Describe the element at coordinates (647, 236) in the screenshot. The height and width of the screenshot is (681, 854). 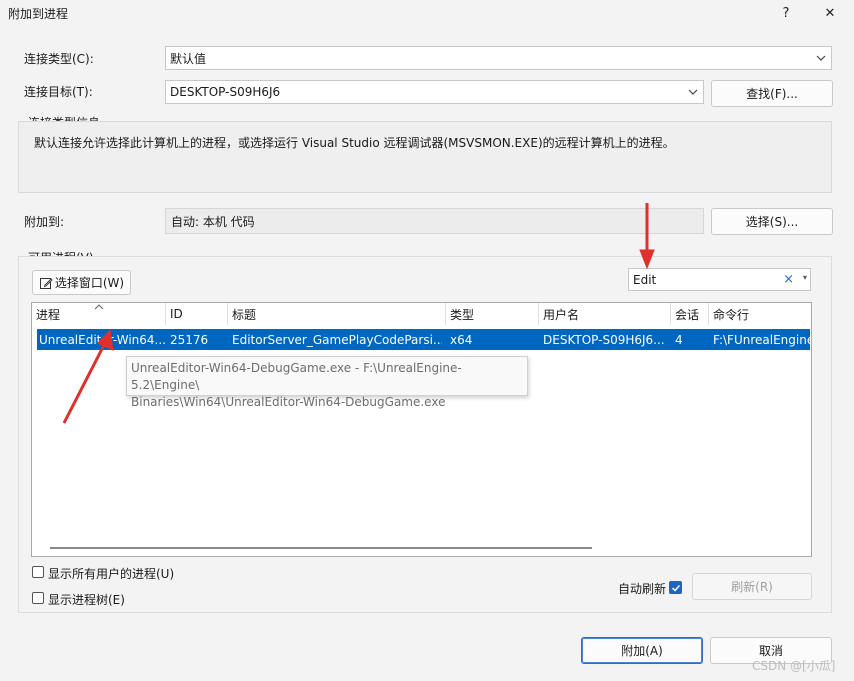
I see `arrow-to-filter` at that location.